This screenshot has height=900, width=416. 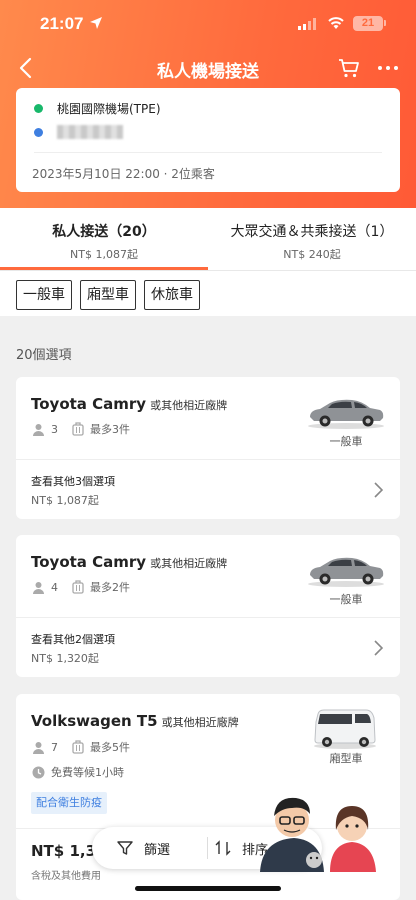 I want to click on filter-icon, so click(x=125, y=848).